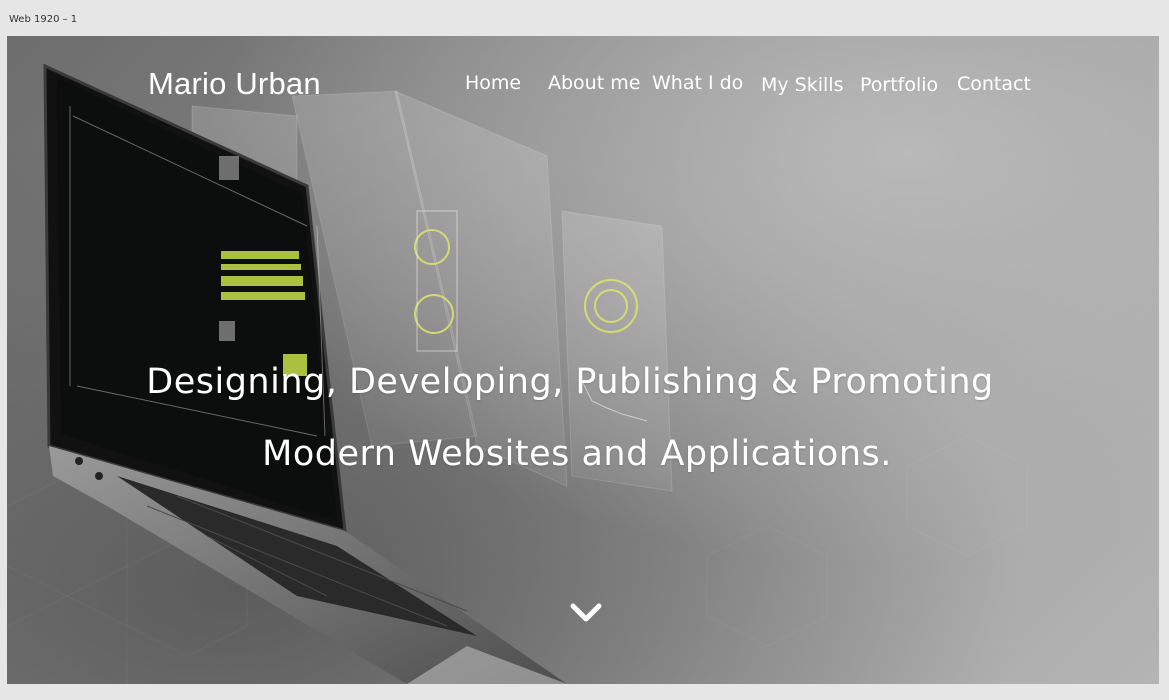 This screenshot has width=1169, height=700. What do you see at coordinates (577, 454) in the screenshot?
I see `hero-headline-line2: Modern Websites and Applications.` at bounding box center [577, 454].